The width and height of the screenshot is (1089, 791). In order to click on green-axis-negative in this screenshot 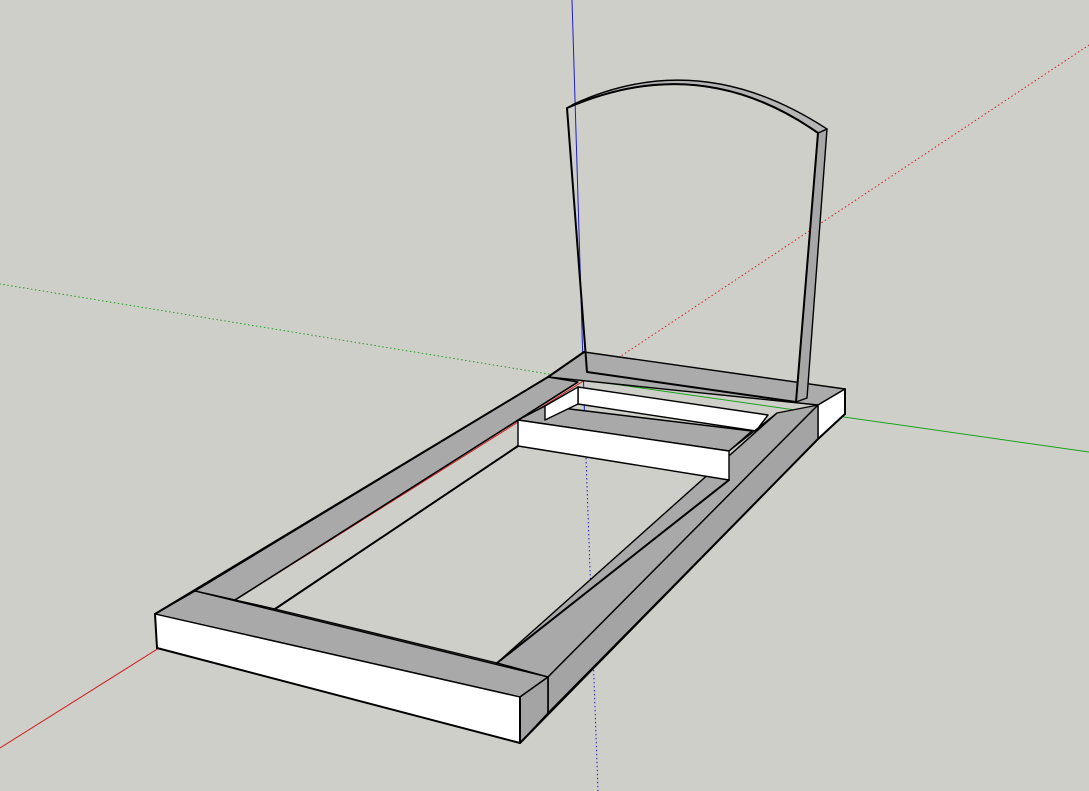, I will do `click(293, 332)`.